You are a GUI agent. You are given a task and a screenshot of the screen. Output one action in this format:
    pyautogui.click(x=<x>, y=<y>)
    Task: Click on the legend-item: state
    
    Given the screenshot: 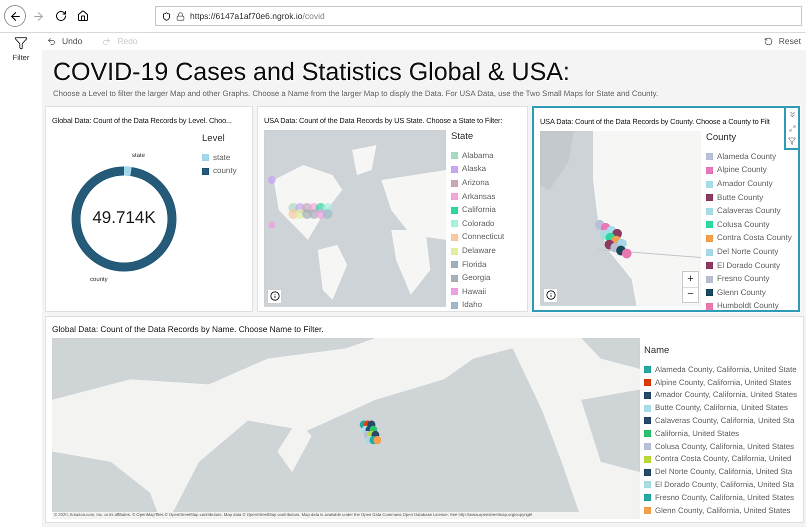 What is the action you would take?
    pyautogui.click(x=221, y=158)
    